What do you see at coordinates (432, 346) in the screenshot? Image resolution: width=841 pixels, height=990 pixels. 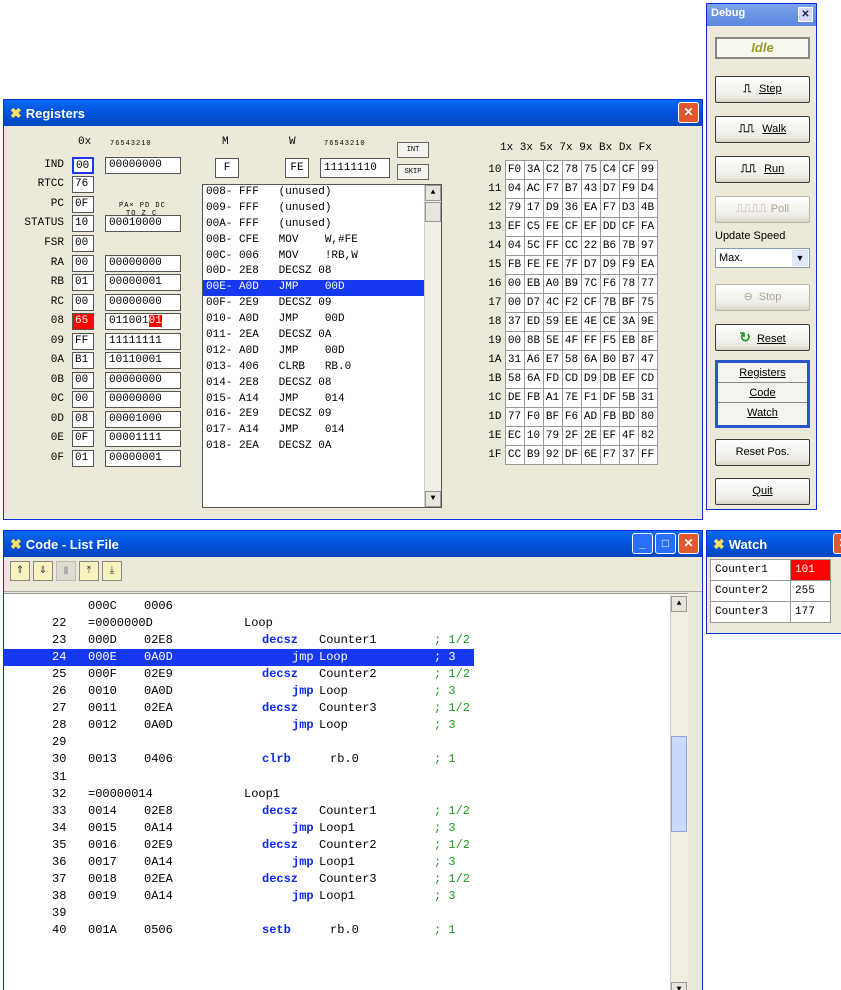 I see `code-scrollbar: ▲ ▼` at bounding box center [432, 346].